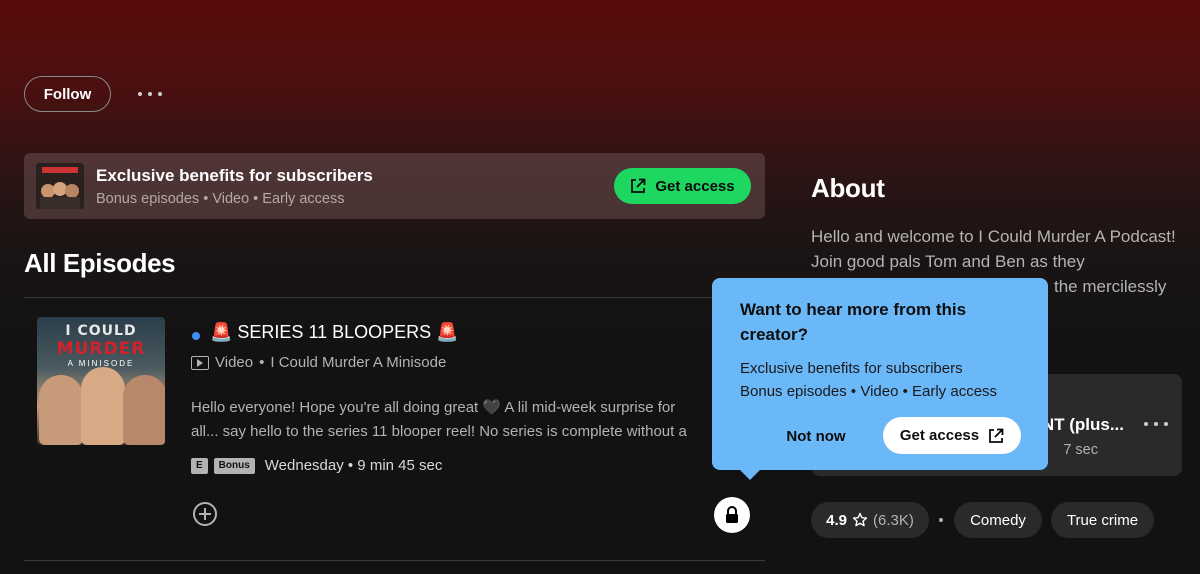 The width and height of the screenshot is (1200, 574). I want to click on rating-value: 4.9, so click(836, 520).